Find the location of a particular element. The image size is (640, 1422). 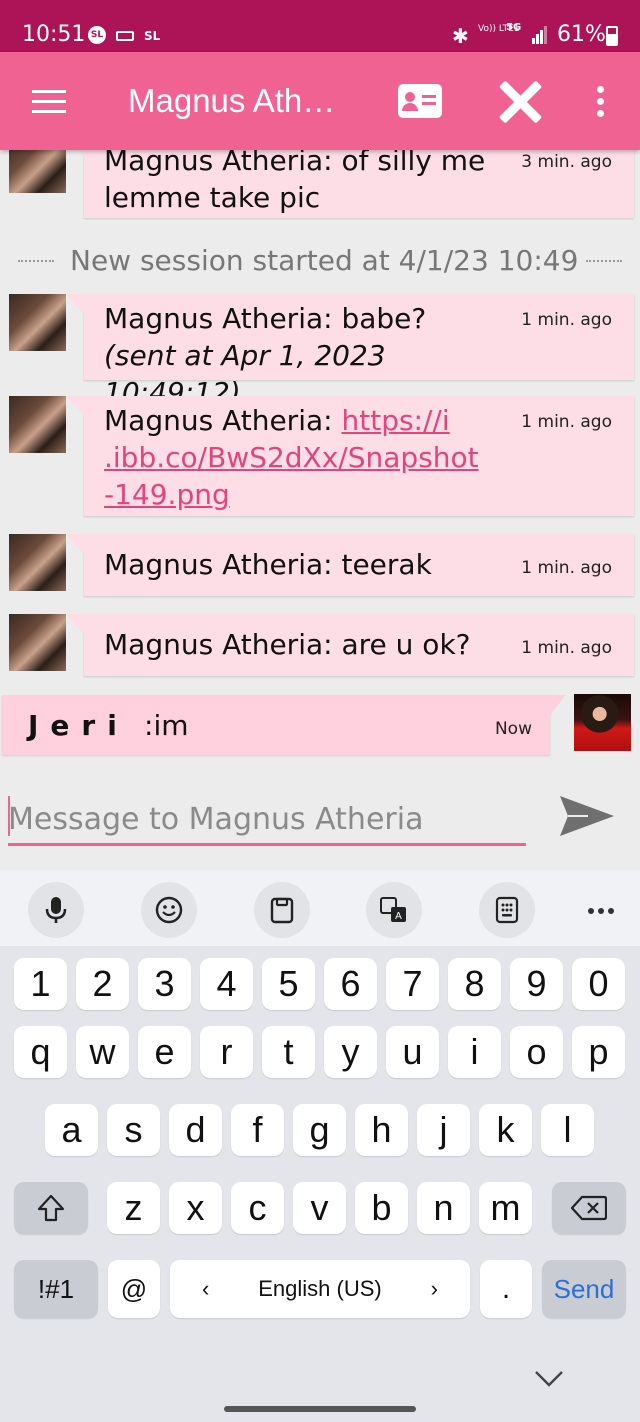

key-p: p is located at coordinates (598, 1052).